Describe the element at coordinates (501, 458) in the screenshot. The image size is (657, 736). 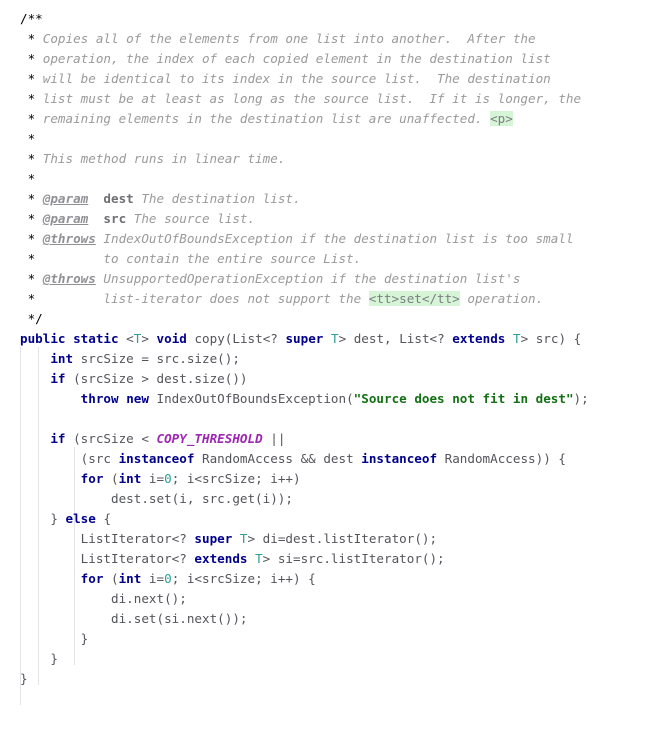
I see `code-token-id: RandomAccess)) {` at that location.